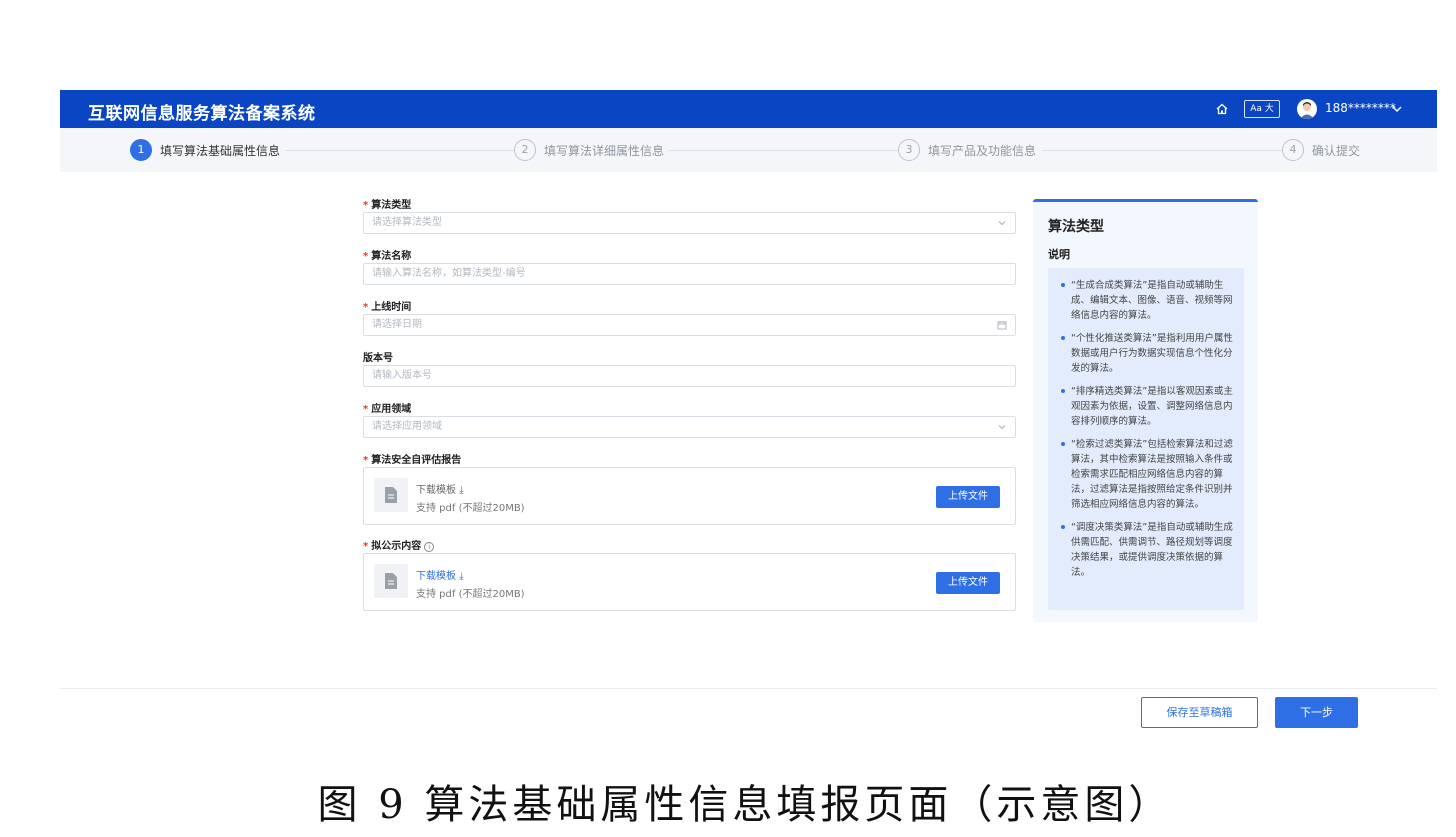  What do you see at coordinates (1262, 109) in the screenshot?
I see `font-size-toggle: Aa 大` at bounding box center [1262, 109].